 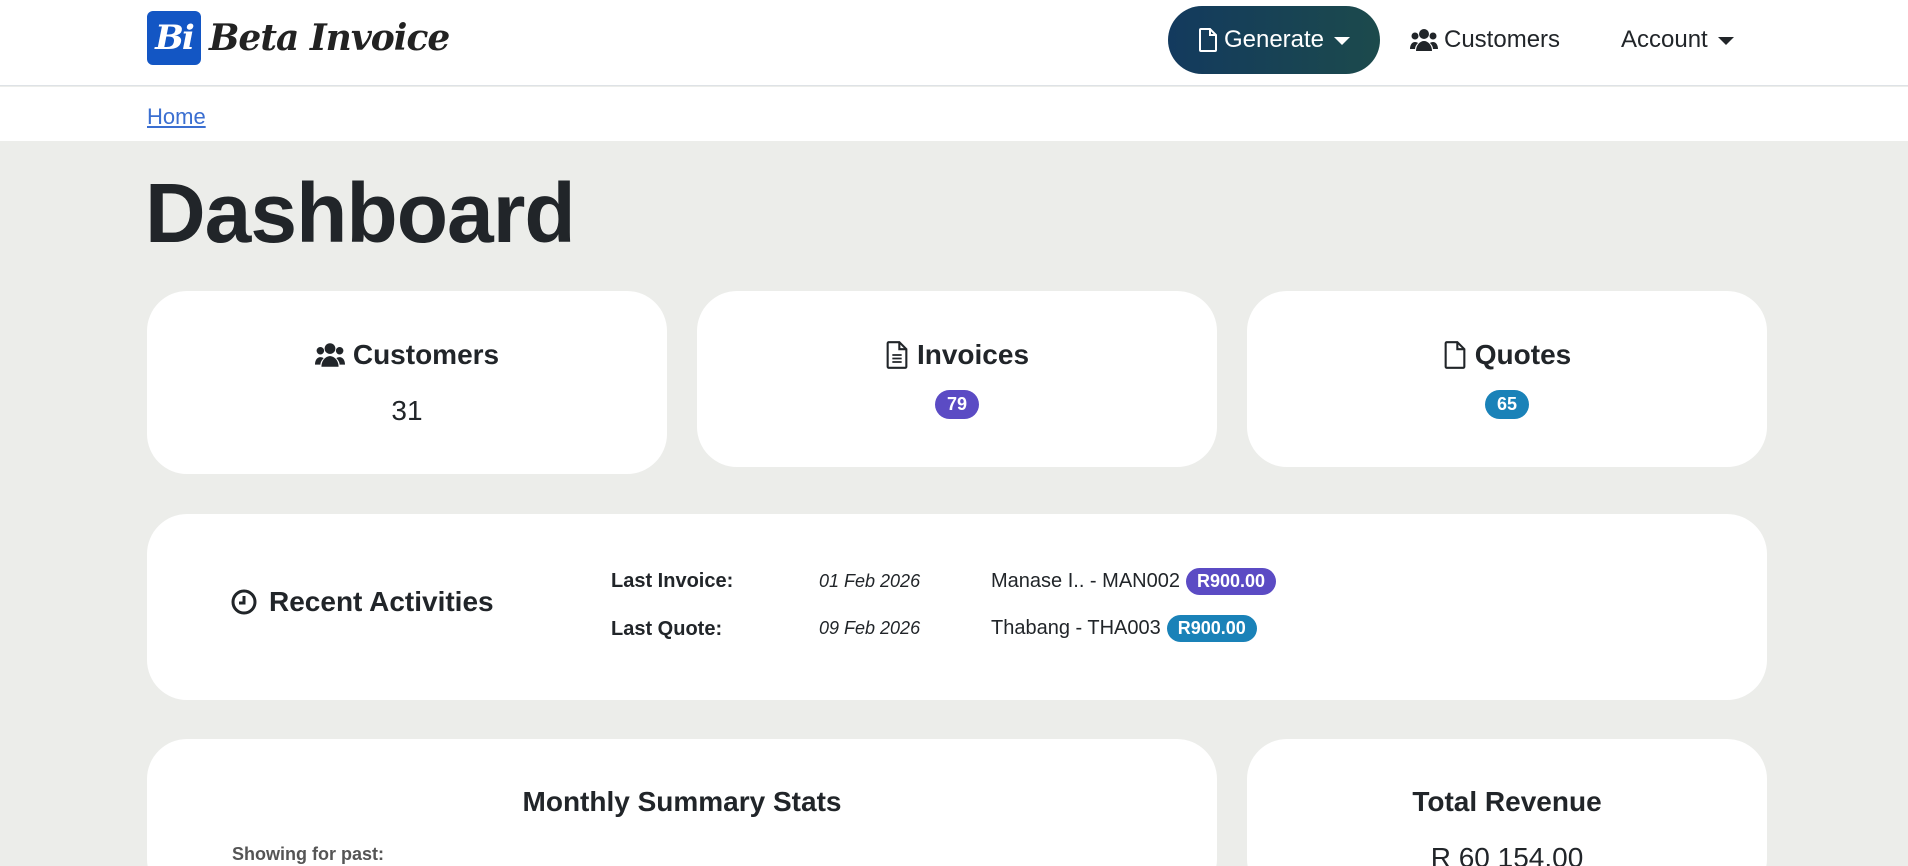 What do you see at coordinates (381, 601) in the screenshot?
I see `recent-title-text: Recent Activities` at bounding box center [381, 601].